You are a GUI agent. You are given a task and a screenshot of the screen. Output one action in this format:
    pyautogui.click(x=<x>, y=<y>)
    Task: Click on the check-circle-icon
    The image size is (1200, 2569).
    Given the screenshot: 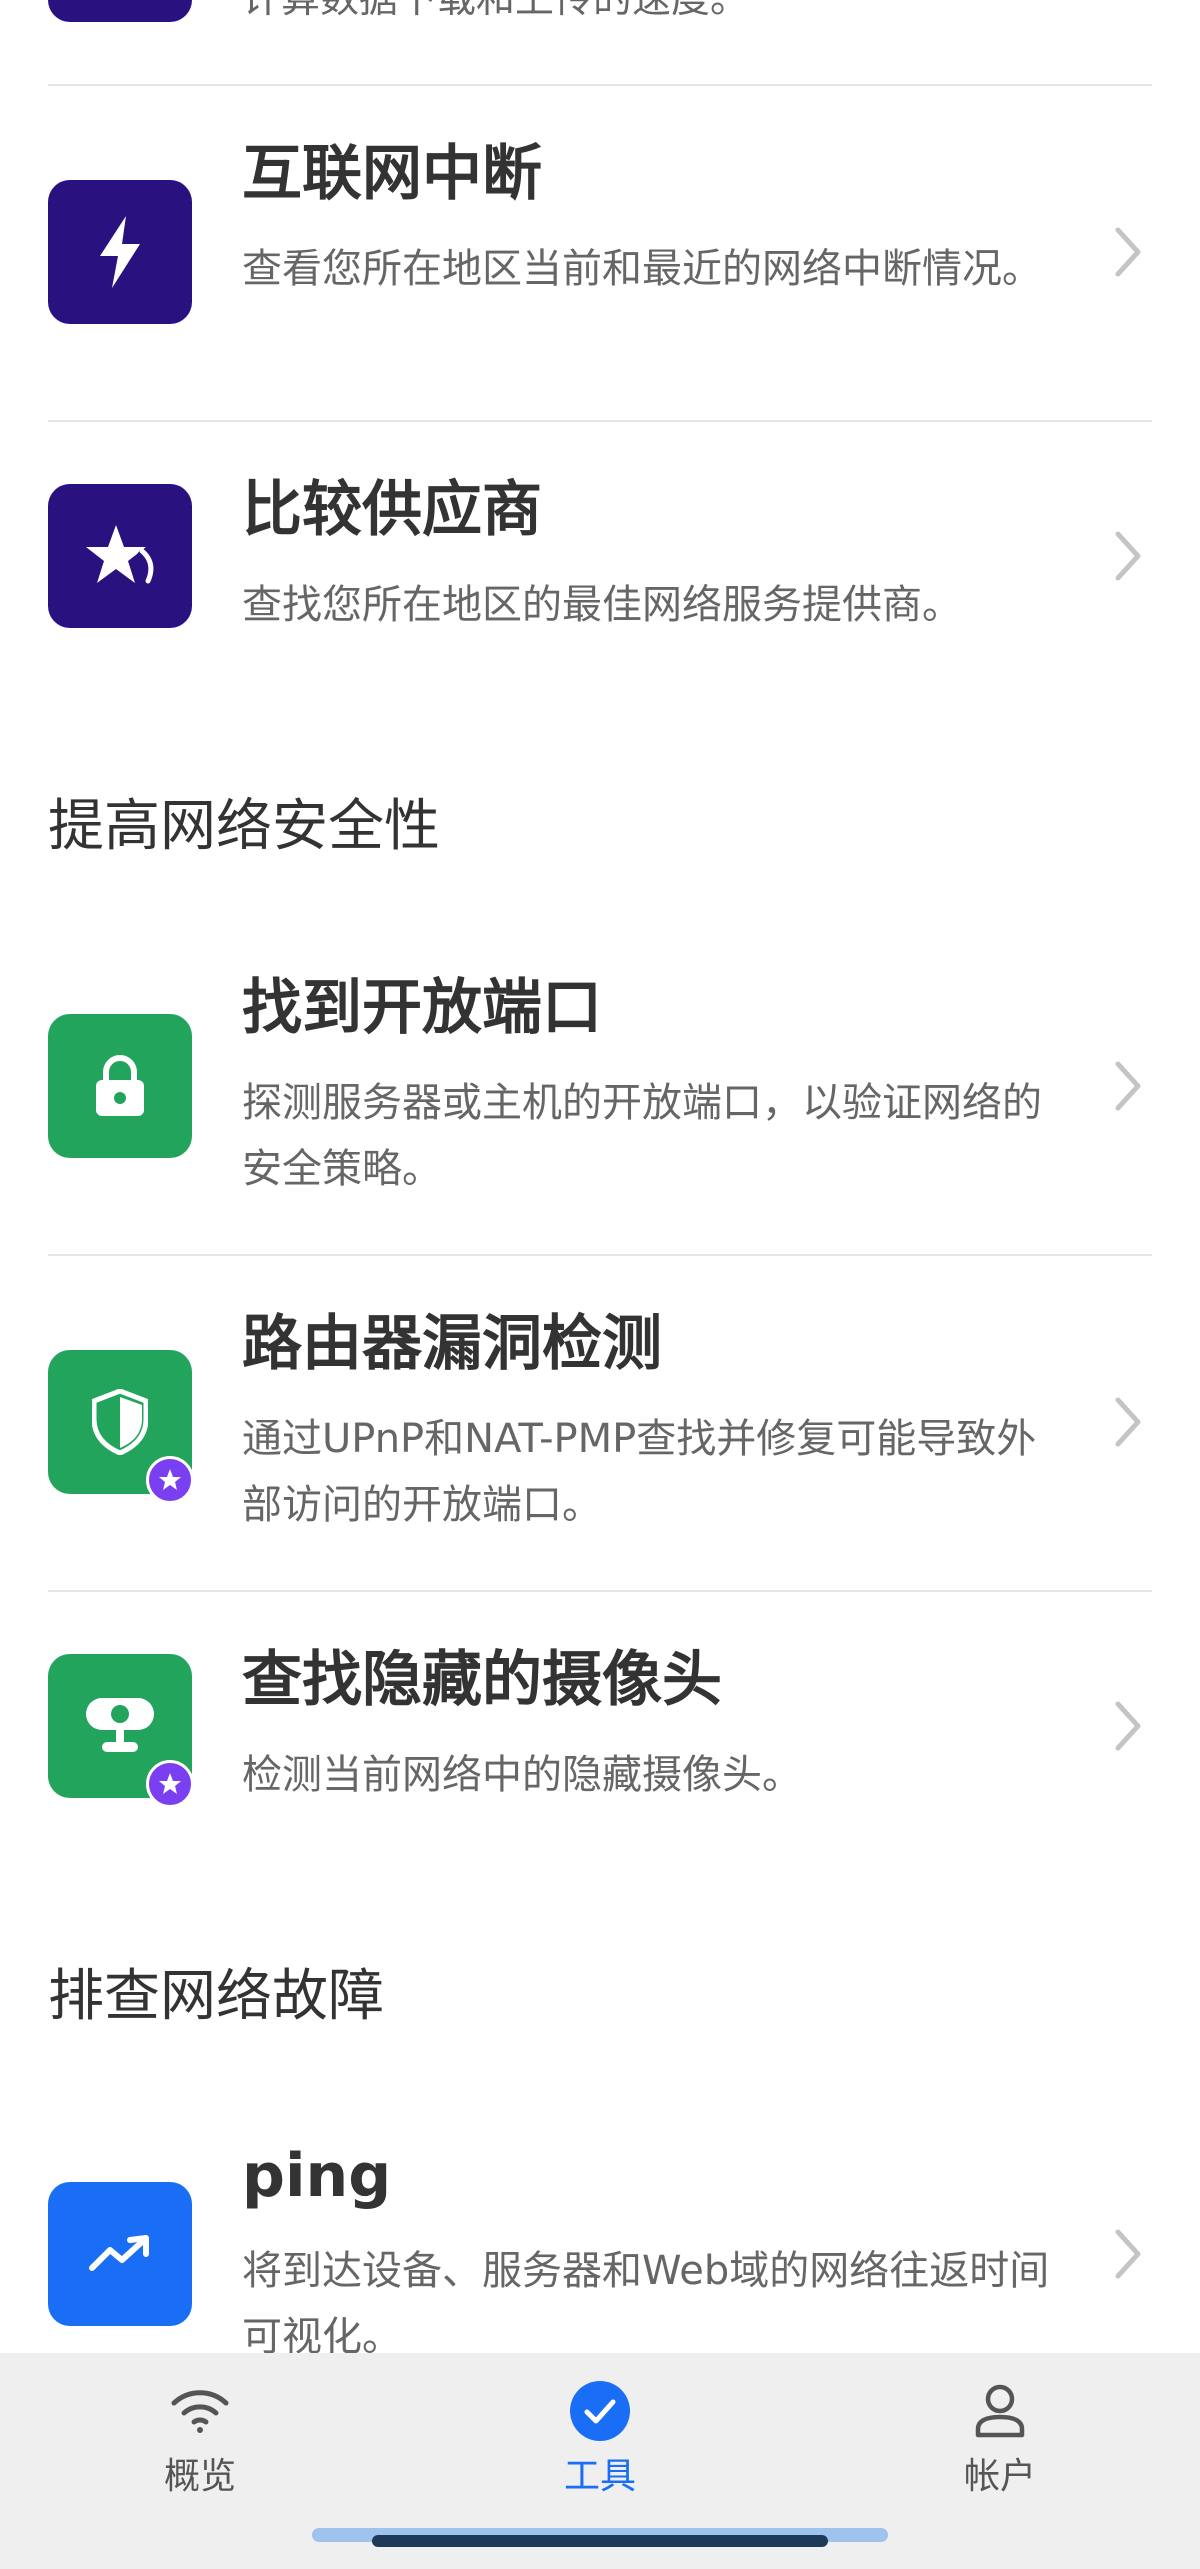 What is the action you would take?
    pyautogui.click(x=600, y=2411)
    